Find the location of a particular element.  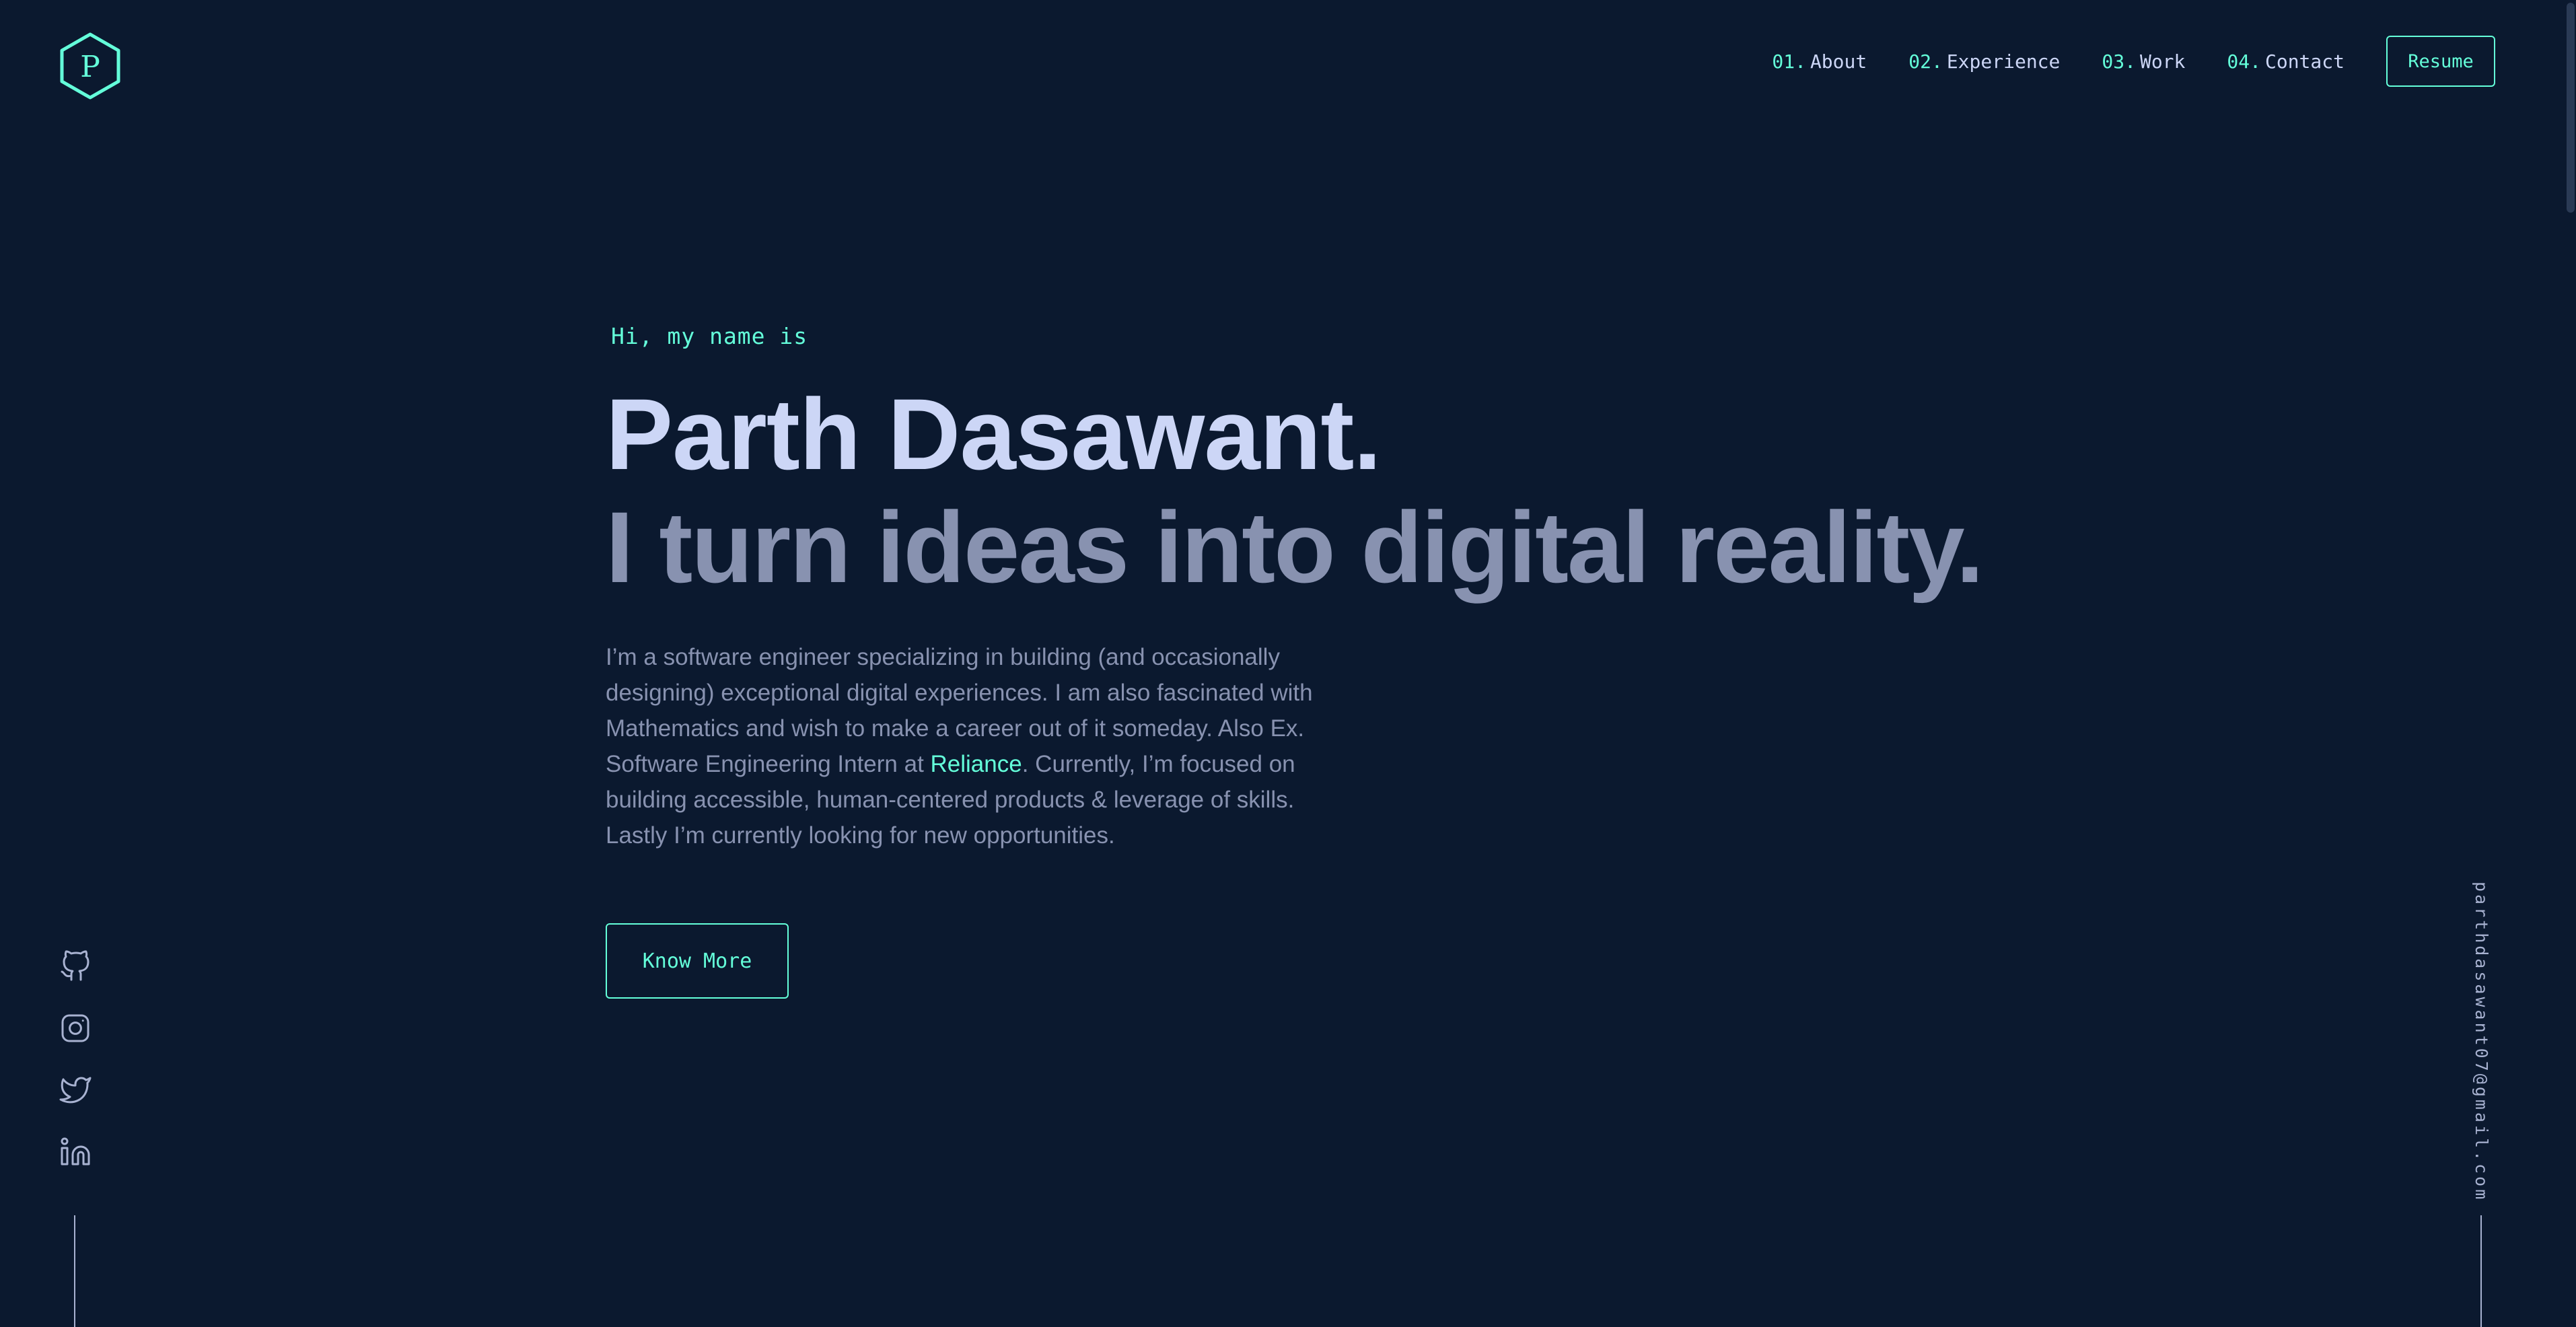

know-more-button: Know More is located at coordinates (697, 961).